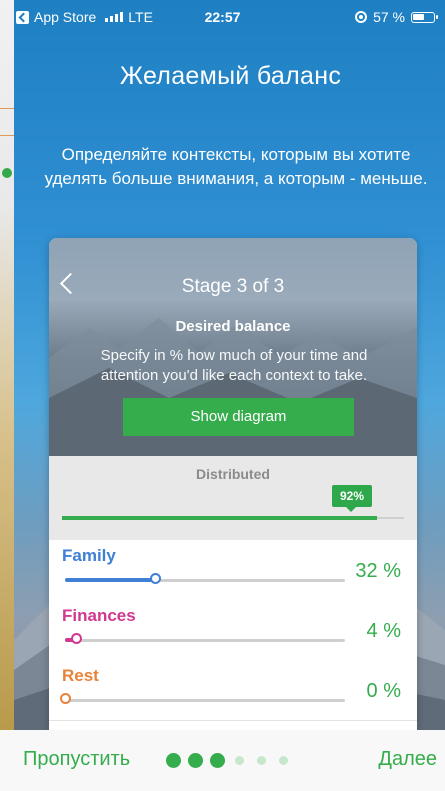 The height and width of the screenshot is (791, 445). Describe the element at coordinates (233, 690) in the screenshot. I see `context-row-rest: Rest 0 %` at that location.